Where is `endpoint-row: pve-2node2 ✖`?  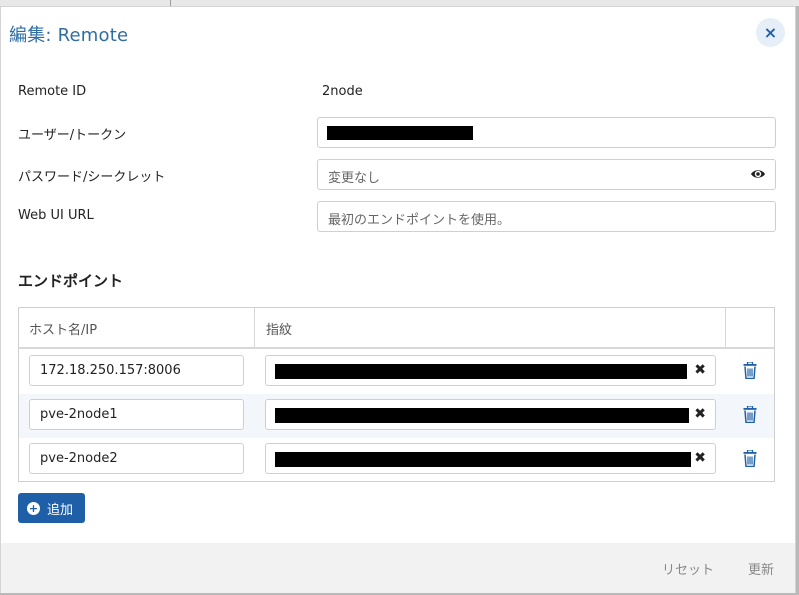 endpoint-row: pve-2node2 ✖ is located at coordinates (396, 460).